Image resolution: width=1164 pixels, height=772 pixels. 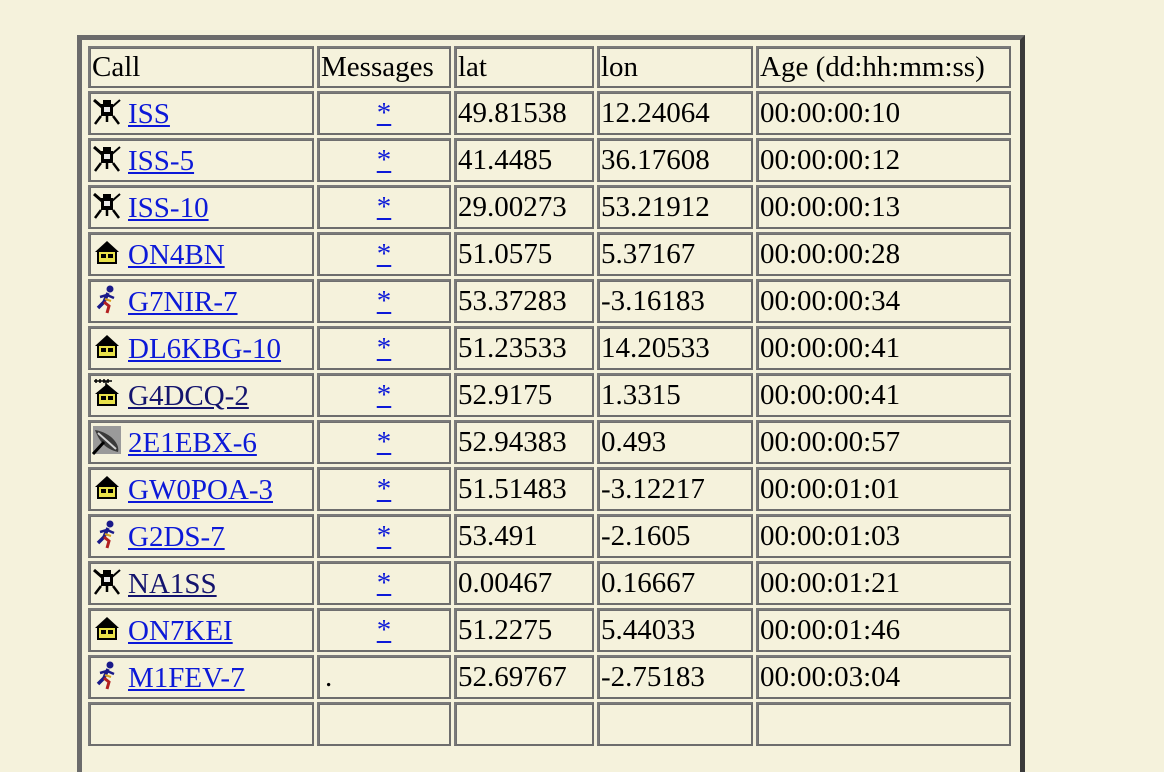 I want to click on header-lat: lat, so click(x=524, y=67).